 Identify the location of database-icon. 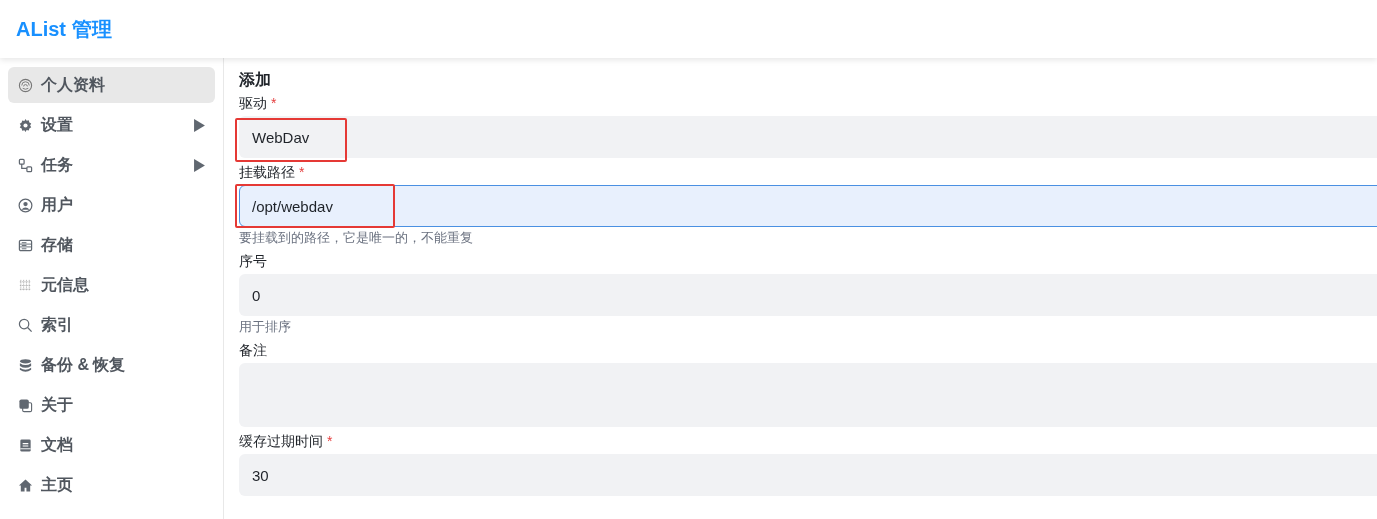
(25, 365).